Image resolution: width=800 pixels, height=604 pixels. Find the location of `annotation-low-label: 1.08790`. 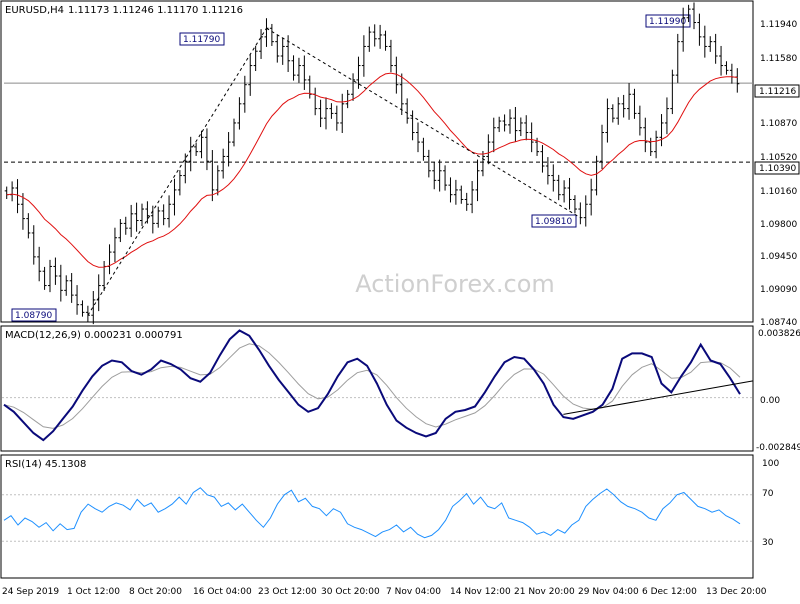

annotation-low-label: 1.08790 is located at coordinates (33, 316).